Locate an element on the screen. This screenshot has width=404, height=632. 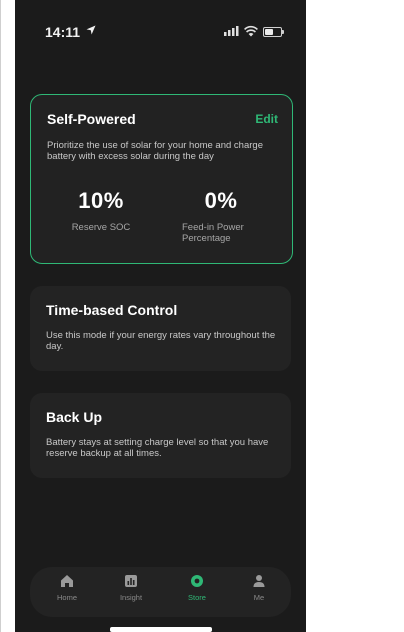
mode-title: Self-Powered is located at coordinates (91, 119).